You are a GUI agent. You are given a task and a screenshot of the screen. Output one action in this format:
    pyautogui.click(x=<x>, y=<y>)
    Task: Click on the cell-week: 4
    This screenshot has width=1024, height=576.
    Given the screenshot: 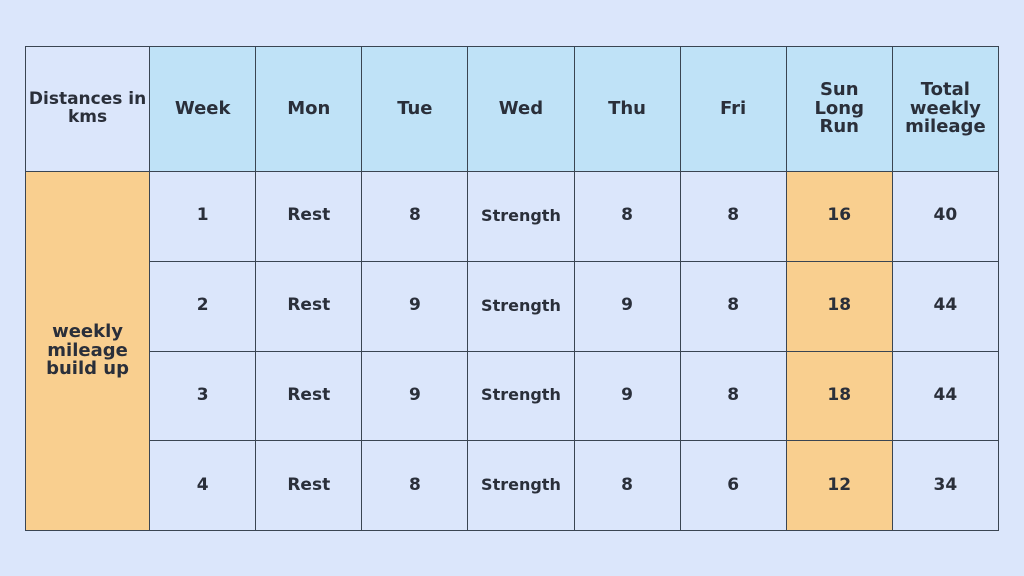 What is the action you would take?
    pyautogui.click(x=203, y=485)
    